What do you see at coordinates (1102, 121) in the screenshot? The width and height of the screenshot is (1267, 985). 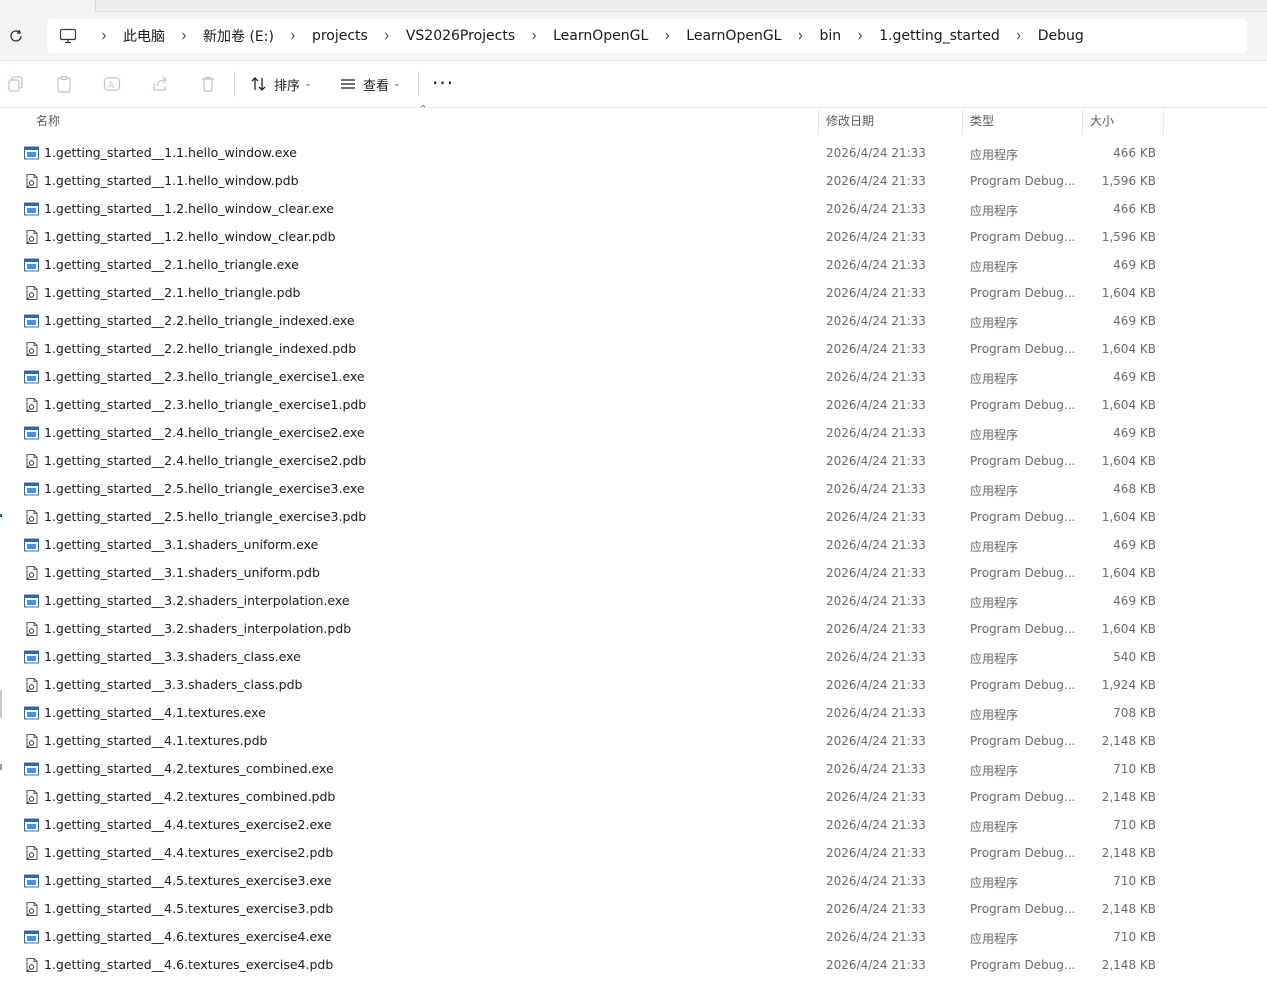 I see `column-size-header: 大小` at bounding box center [1102, 121].